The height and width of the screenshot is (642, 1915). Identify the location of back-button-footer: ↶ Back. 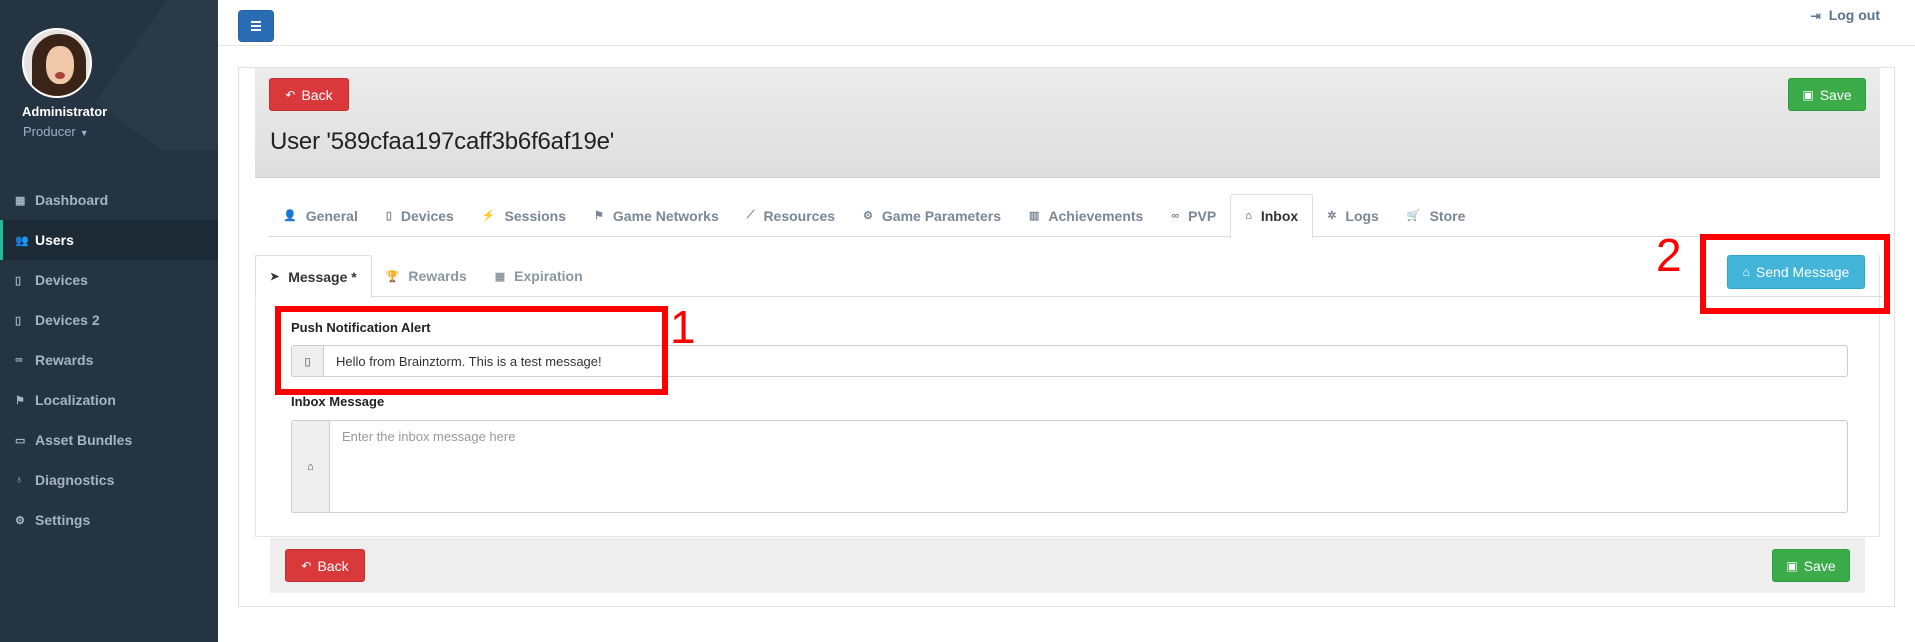
(325, 565).